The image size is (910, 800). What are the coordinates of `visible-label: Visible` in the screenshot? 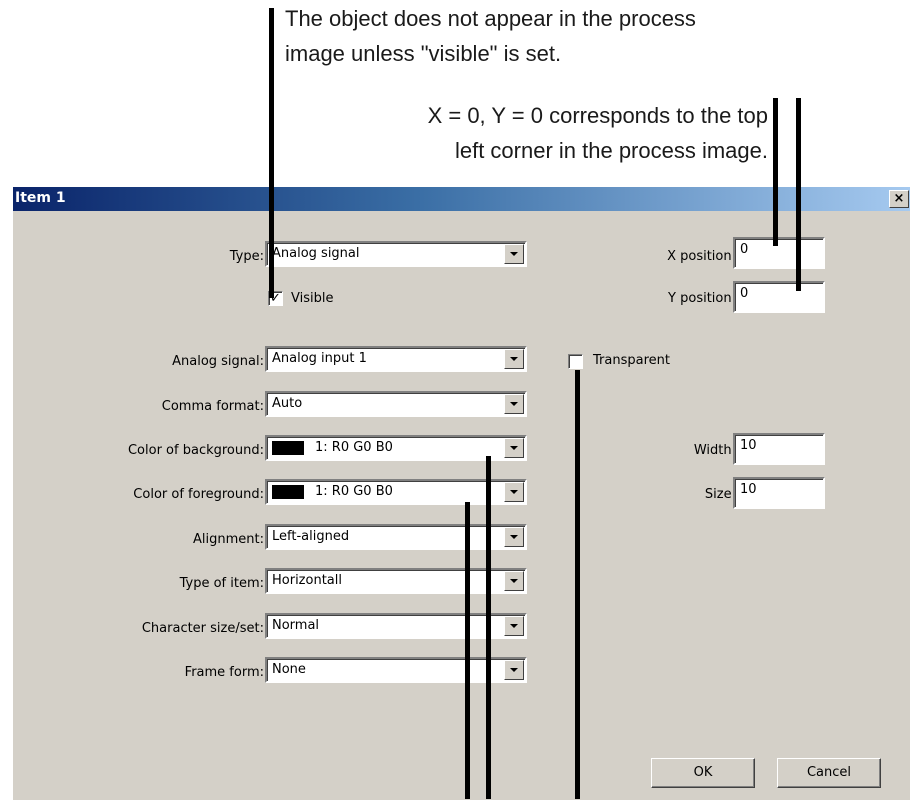 It's located at (312, 298).